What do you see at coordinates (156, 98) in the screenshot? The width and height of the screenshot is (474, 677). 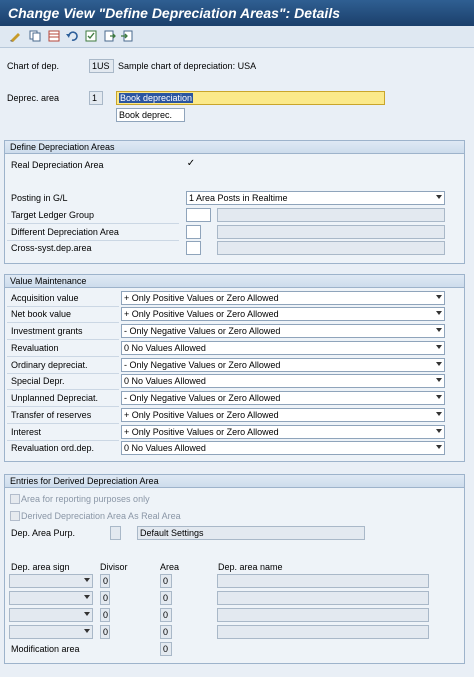 I see `area-name-text: Book depreciation` at bounding box center [156, 98].